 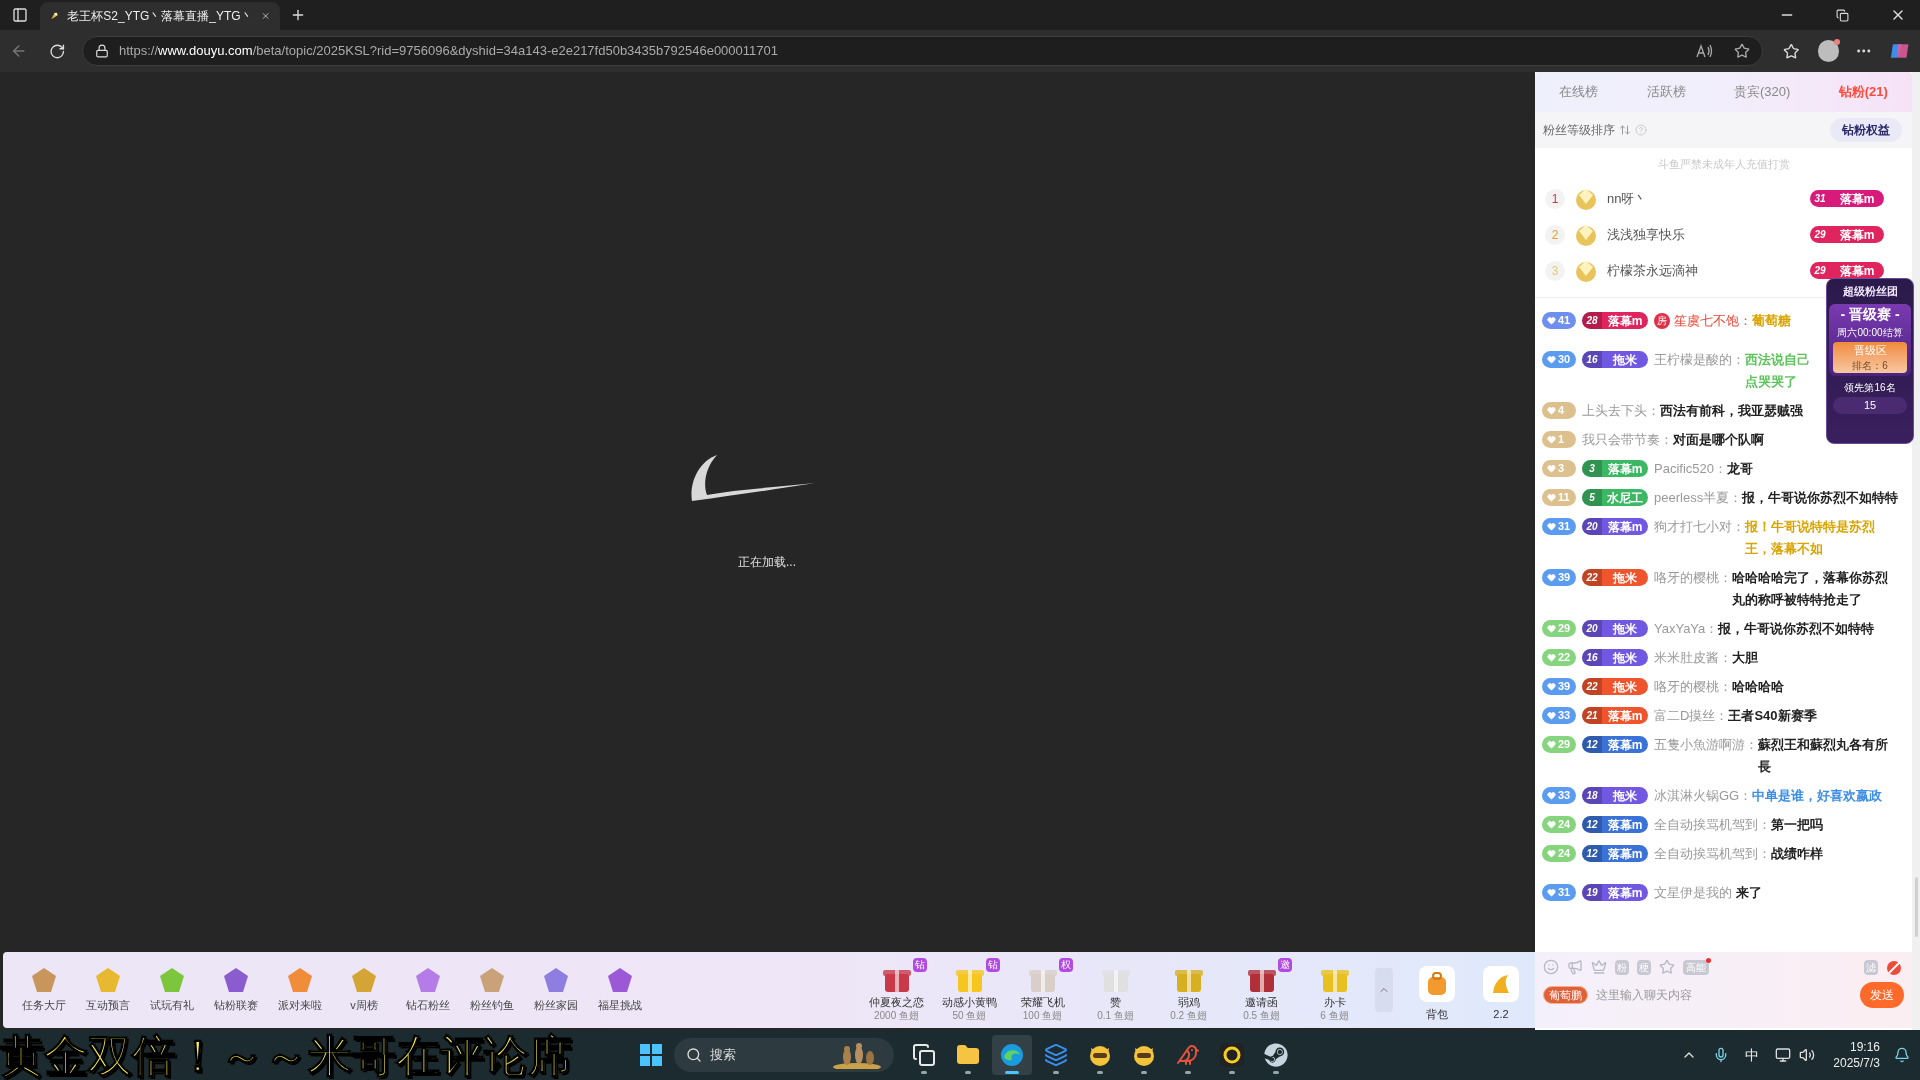 I want to click on lead-count: 15, so click(x=1870, y=405).